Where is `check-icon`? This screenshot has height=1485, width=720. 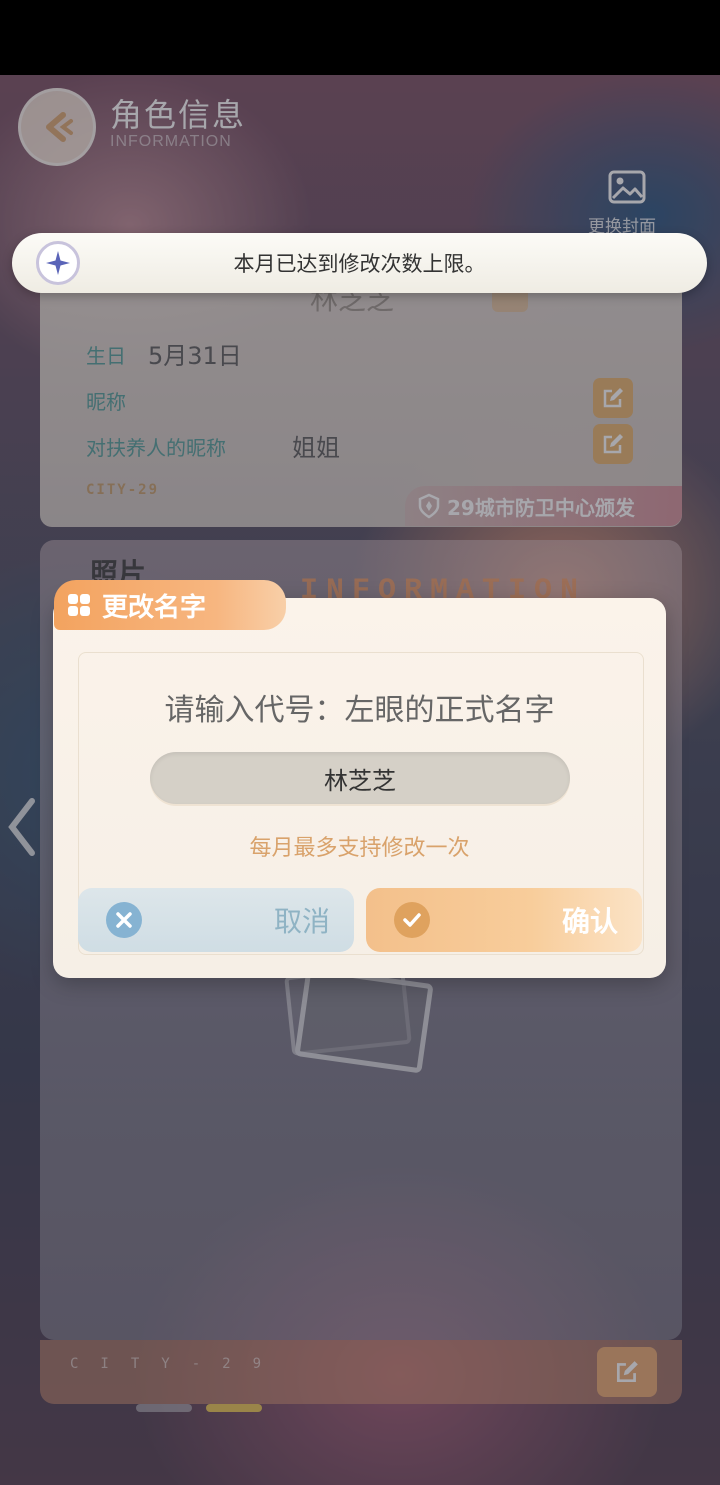
check-icon is located at coordinates (412, 920).